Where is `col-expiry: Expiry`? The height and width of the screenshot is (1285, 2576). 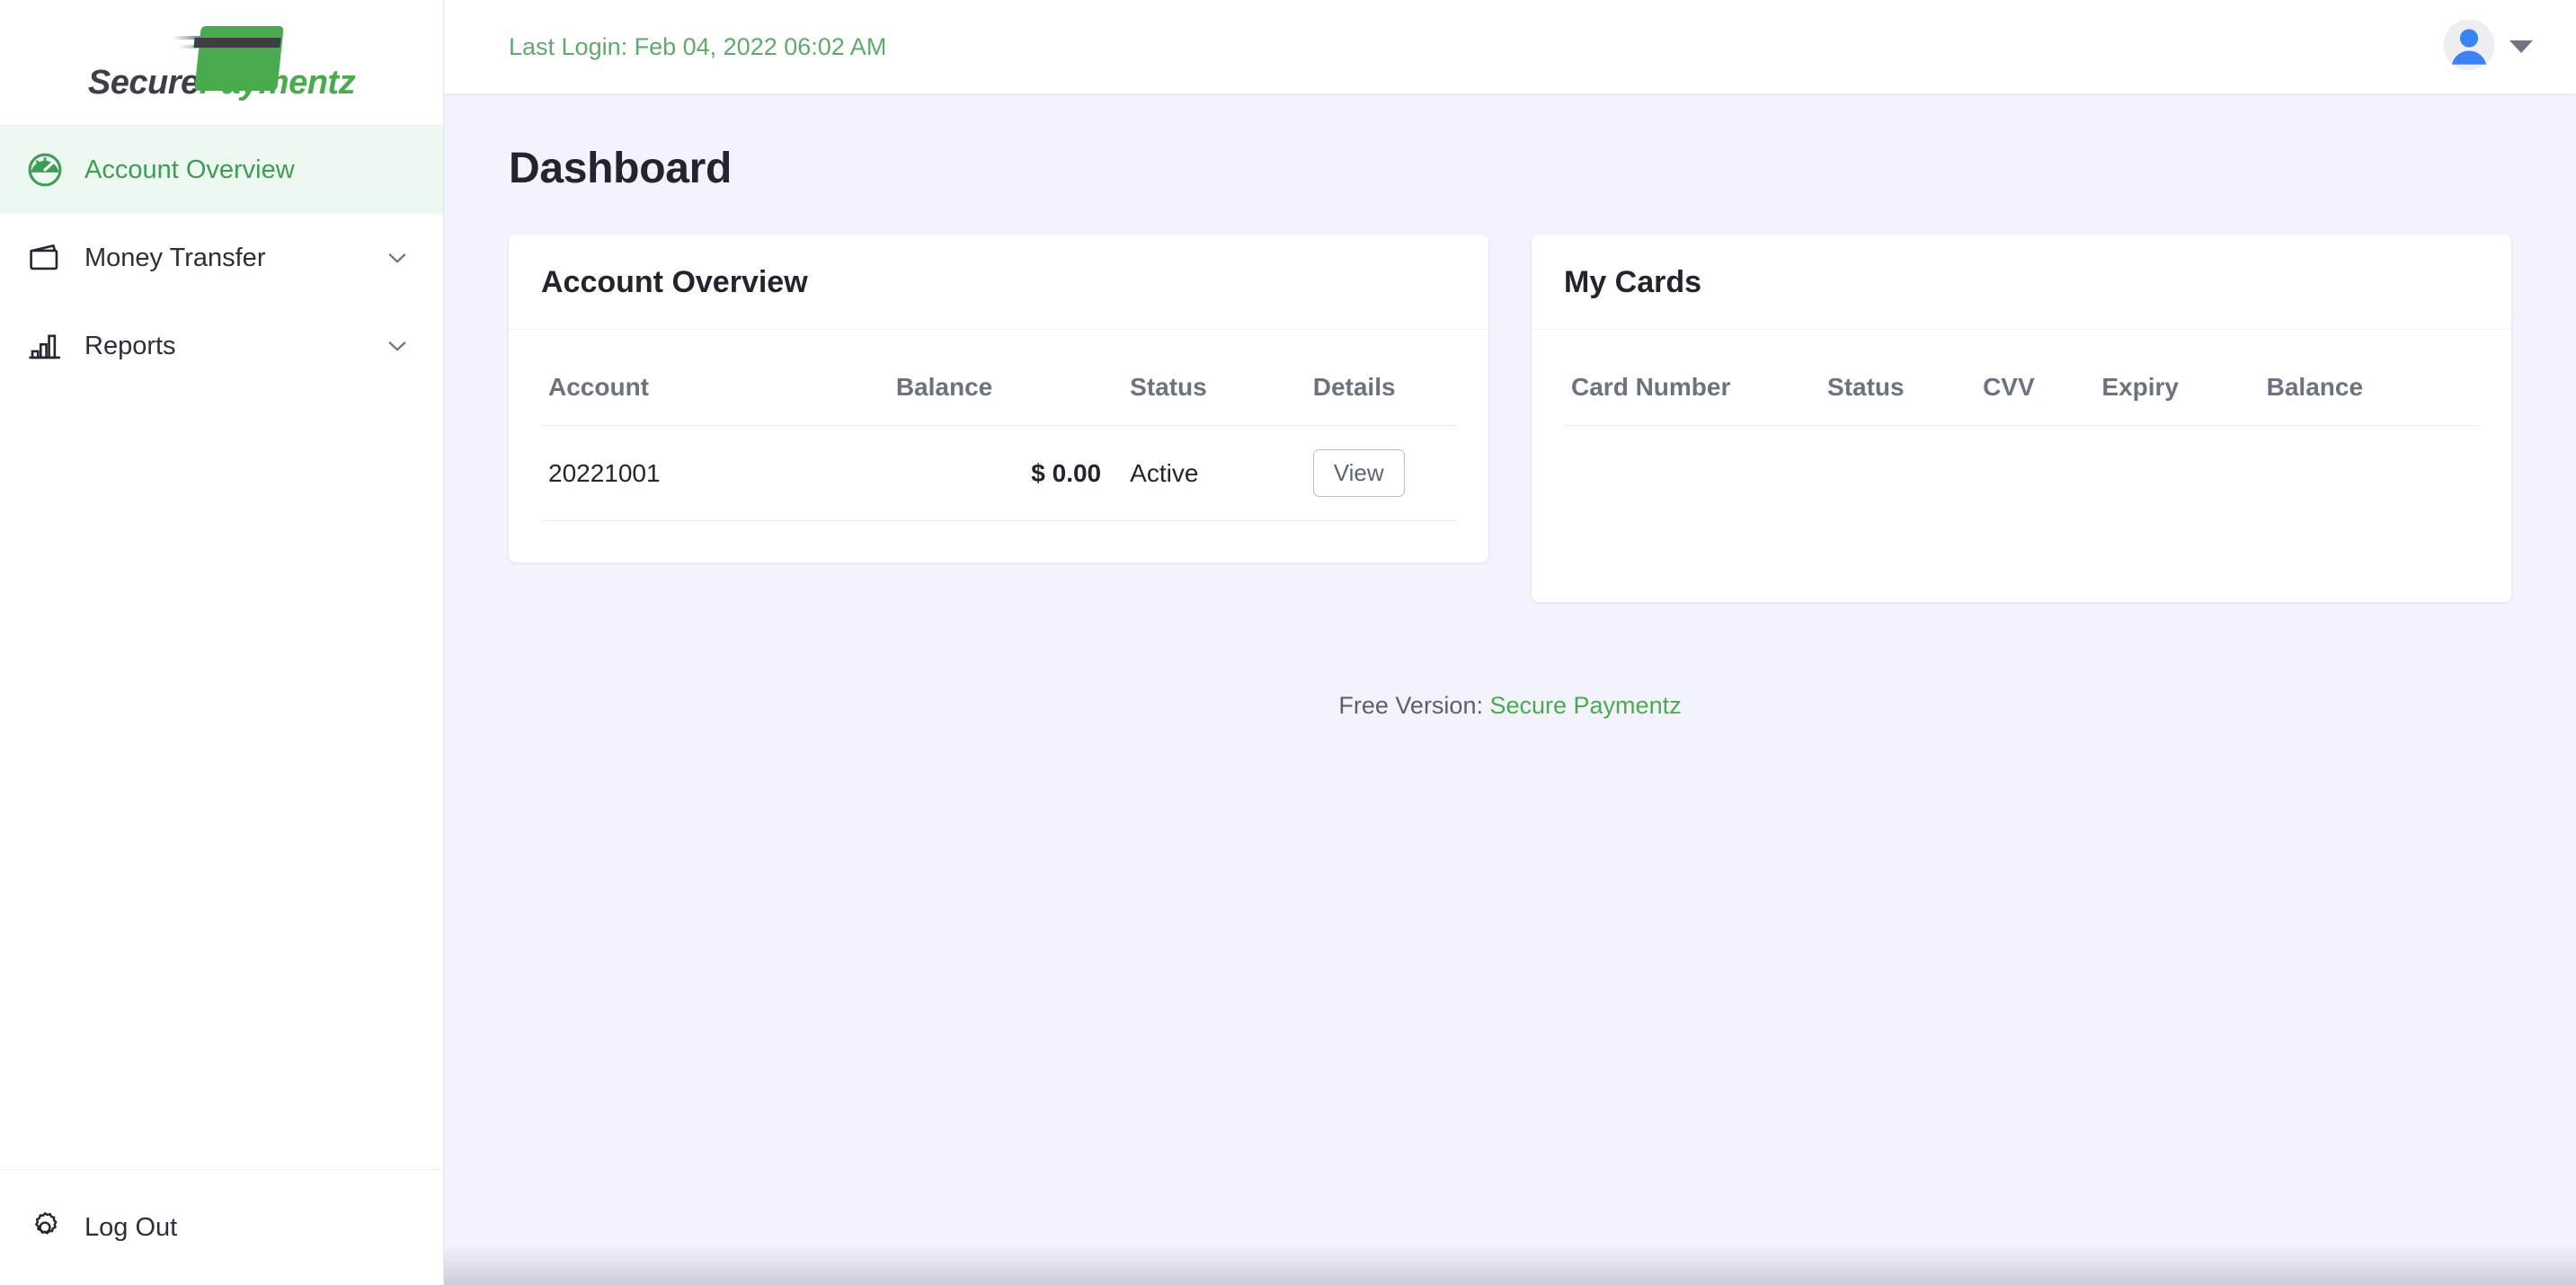 col-expiry: Expiry is located at coordinates (2177, 390).